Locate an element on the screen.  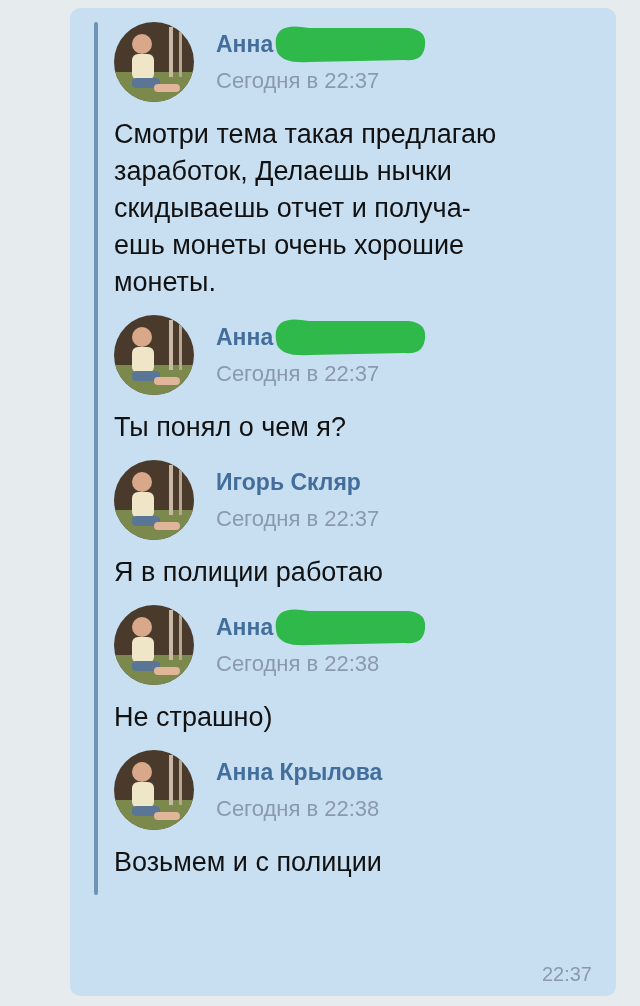
message-text: Не страшно) is located at coordinates (194, 717).